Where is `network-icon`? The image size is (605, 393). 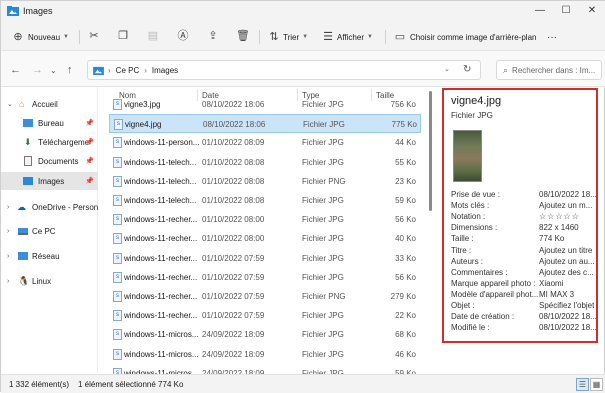
network-icon is located at coordinates (23, 256).